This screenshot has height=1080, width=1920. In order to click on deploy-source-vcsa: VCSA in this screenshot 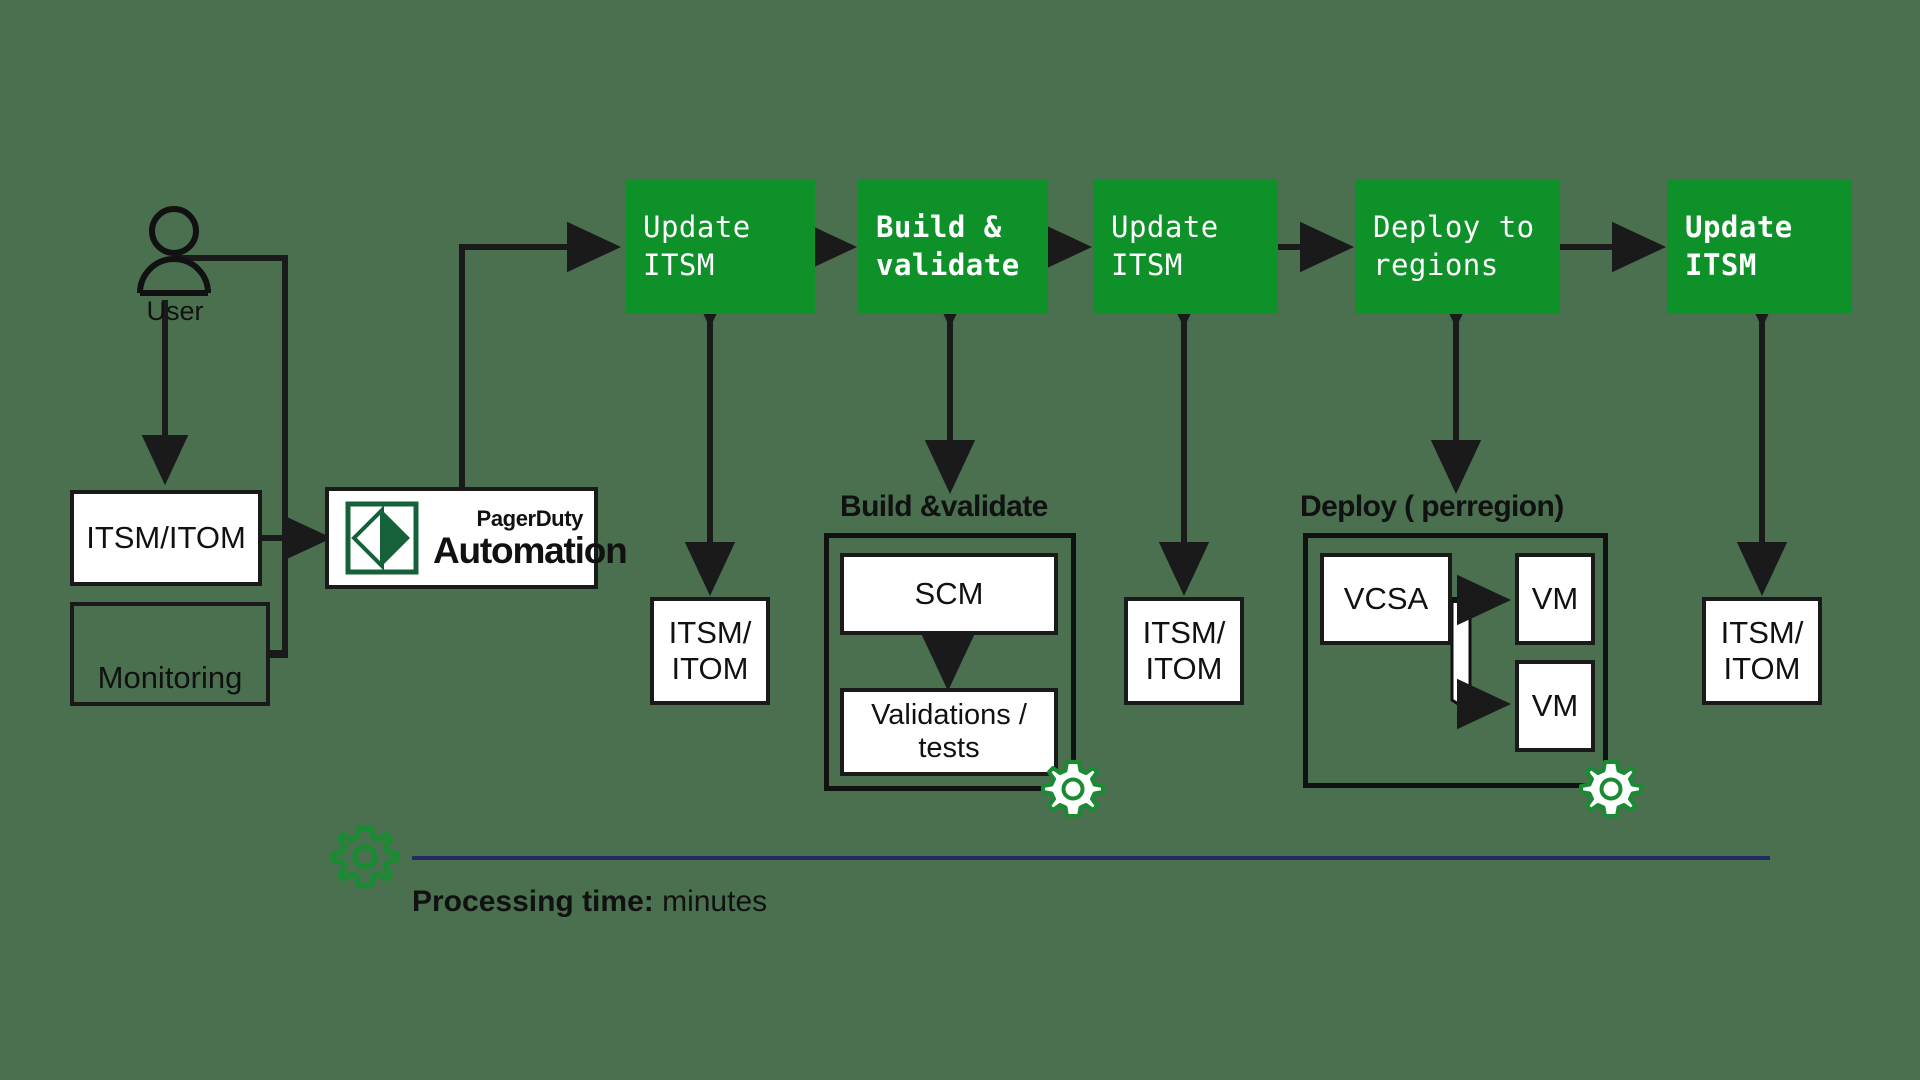, I will do `click(1386, 599)`.